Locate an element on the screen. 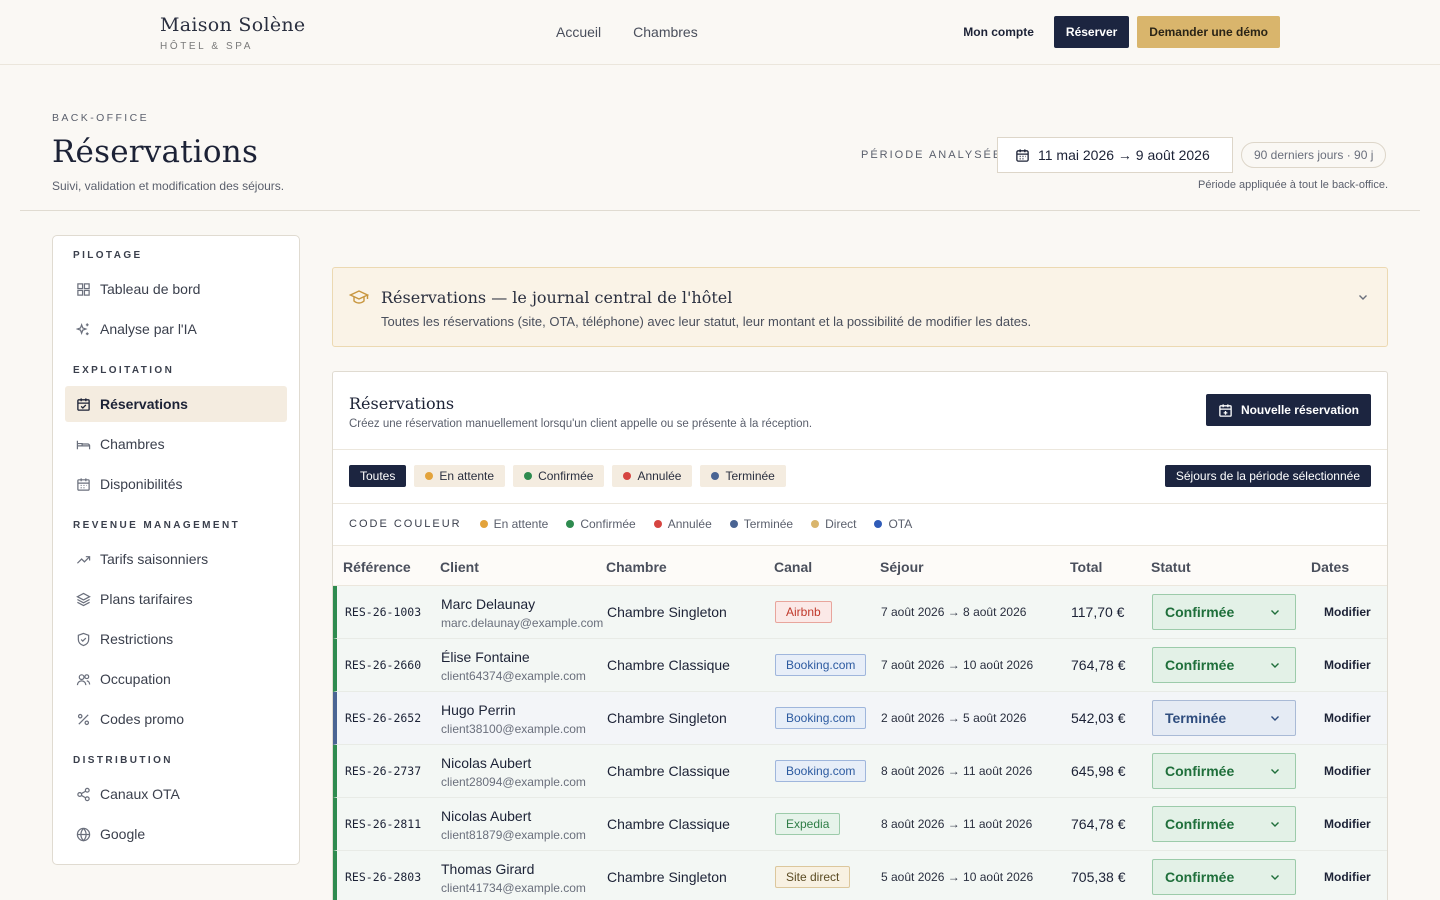 The image size is (1440, 900). sidebar-item-label: Réservations is located at coordinates (144, 404).